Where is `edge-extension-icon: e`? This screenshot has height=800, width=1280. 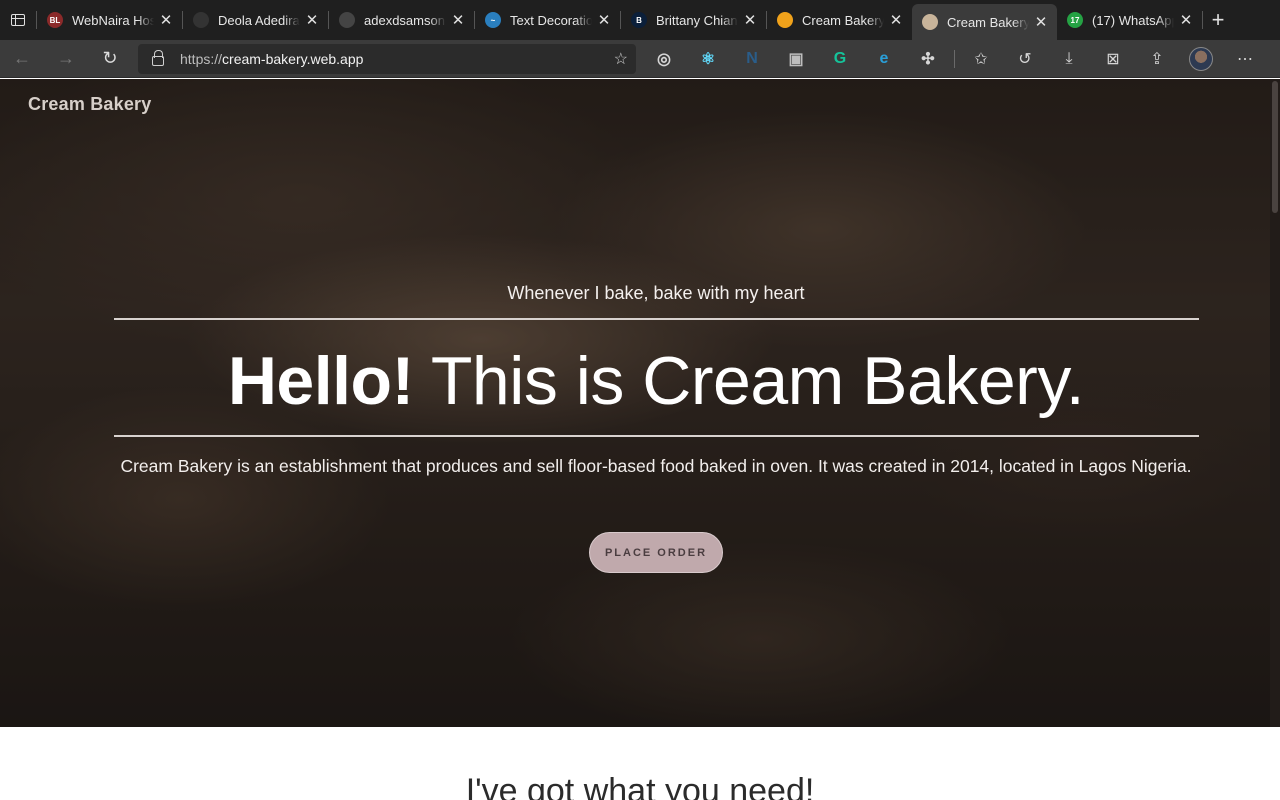 edge-extension-icon: e is located at coordinates (884, 58).